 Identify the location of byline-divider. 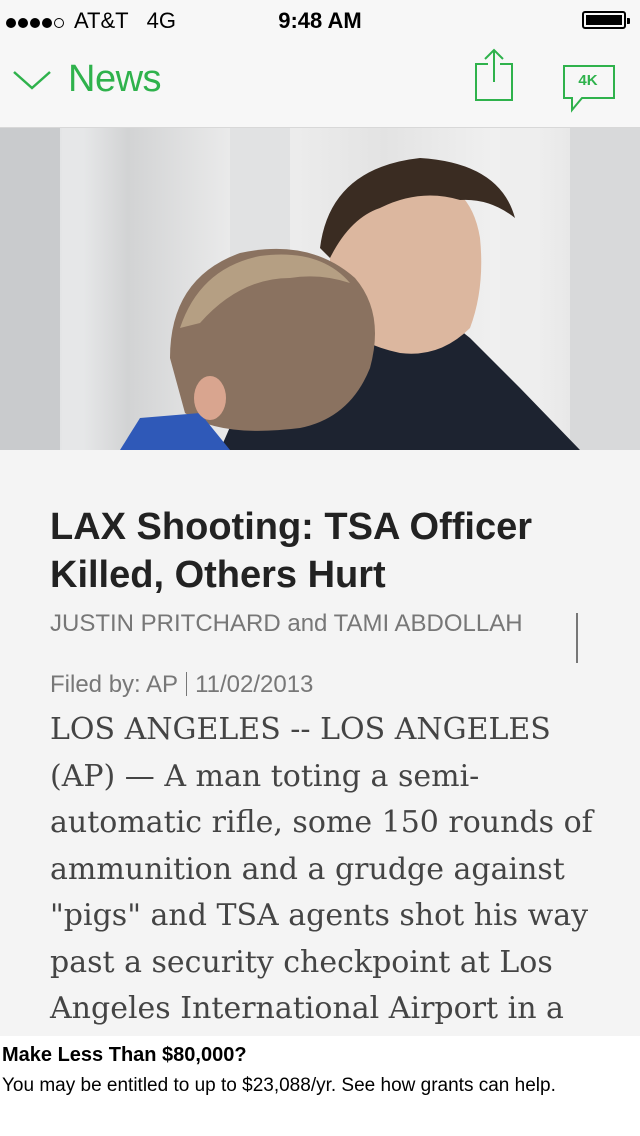
(577, 638).